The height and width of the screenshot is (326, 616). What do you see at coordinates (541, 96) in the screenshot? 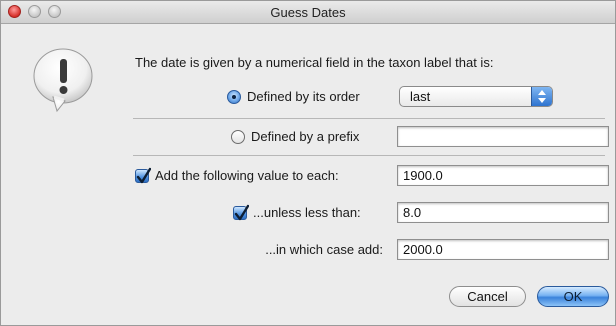
I see `updown-arrows-icon` at bounding box center [541, 96].